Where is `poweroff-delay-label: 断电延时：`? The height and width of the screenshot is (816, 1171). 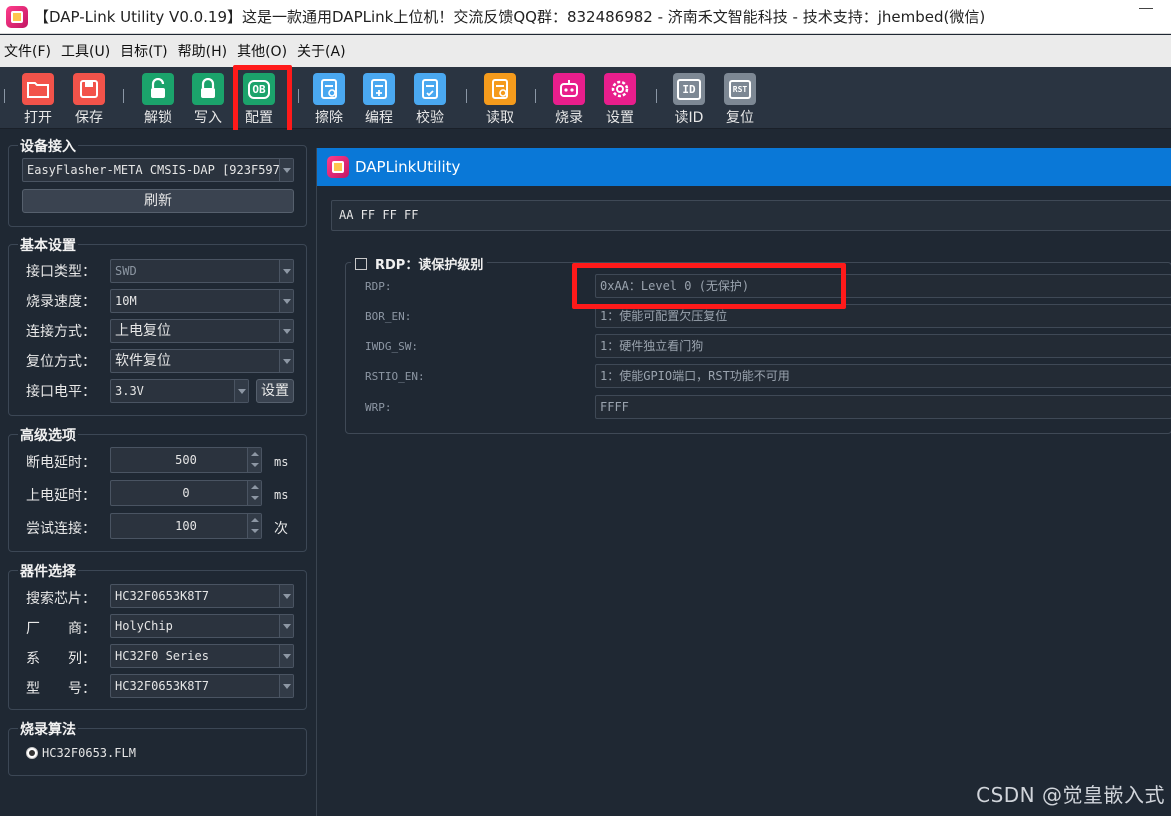
poweroff-delay-label: 断电延时： is located at coordinates (61, 463).